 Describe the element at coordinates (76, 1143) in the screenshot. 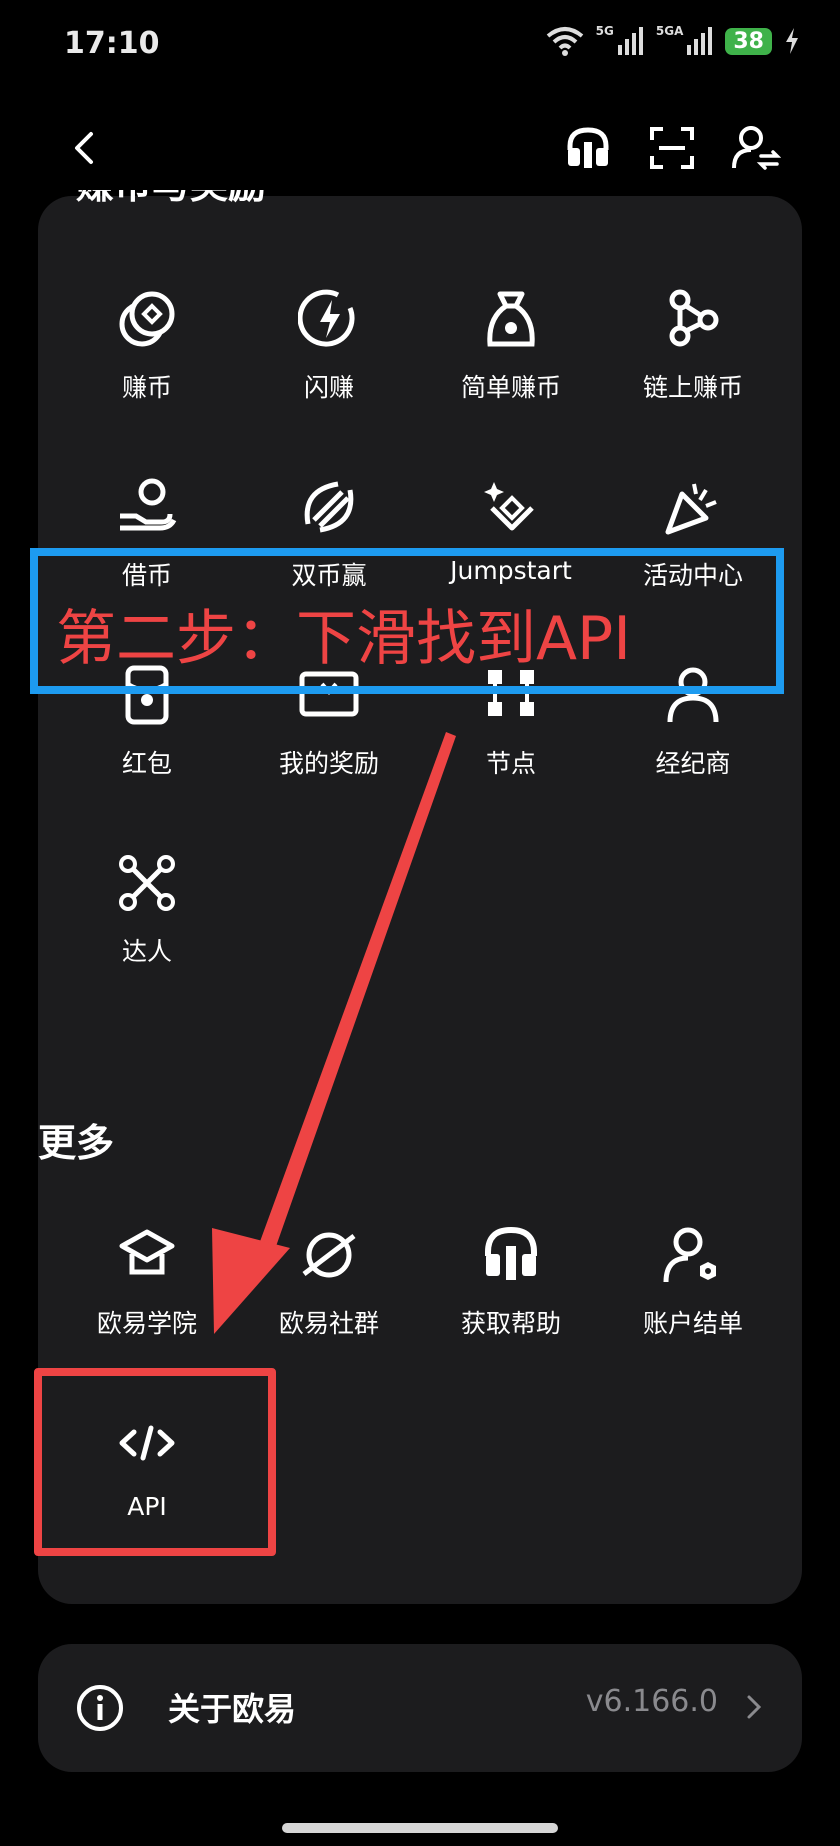

I see `more-section-title: 更多` at that location.